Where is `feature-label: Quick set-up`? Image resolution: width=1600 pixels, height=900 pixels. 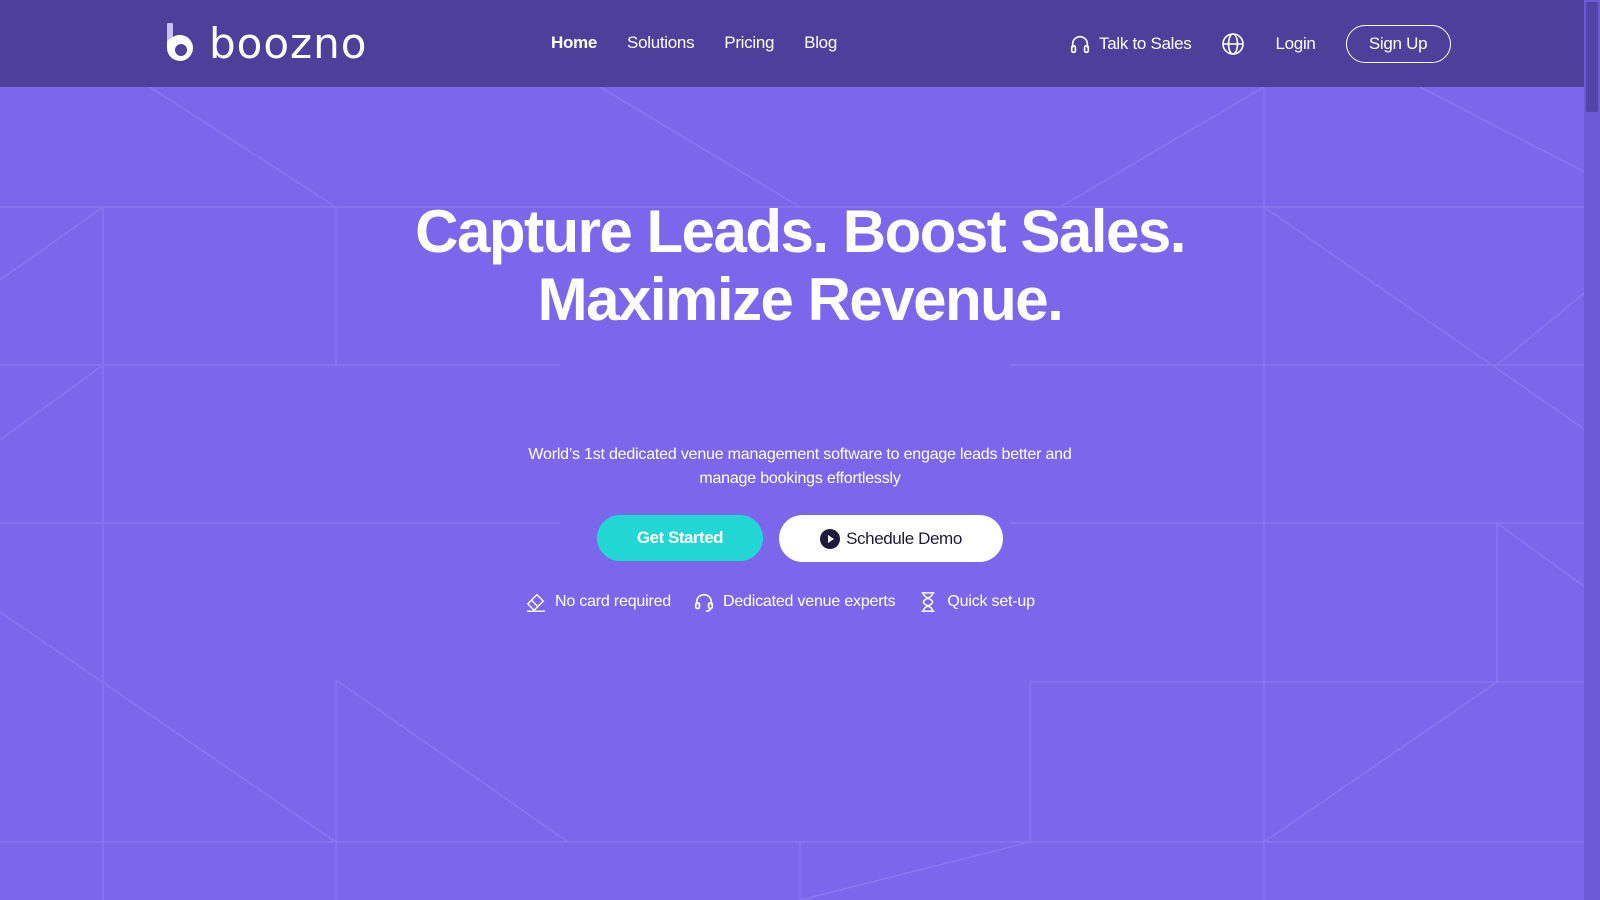
feature-label: Quick set-up is located at coordinates (991, 601).